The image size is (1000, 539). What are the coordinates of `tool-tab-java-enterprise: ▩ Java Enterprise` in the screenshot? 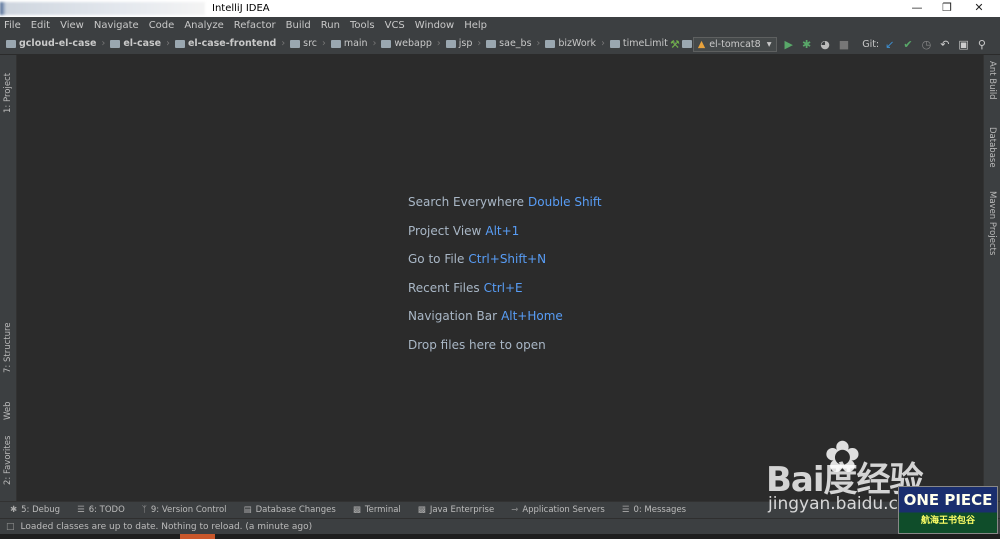 It's located at (456, 510).